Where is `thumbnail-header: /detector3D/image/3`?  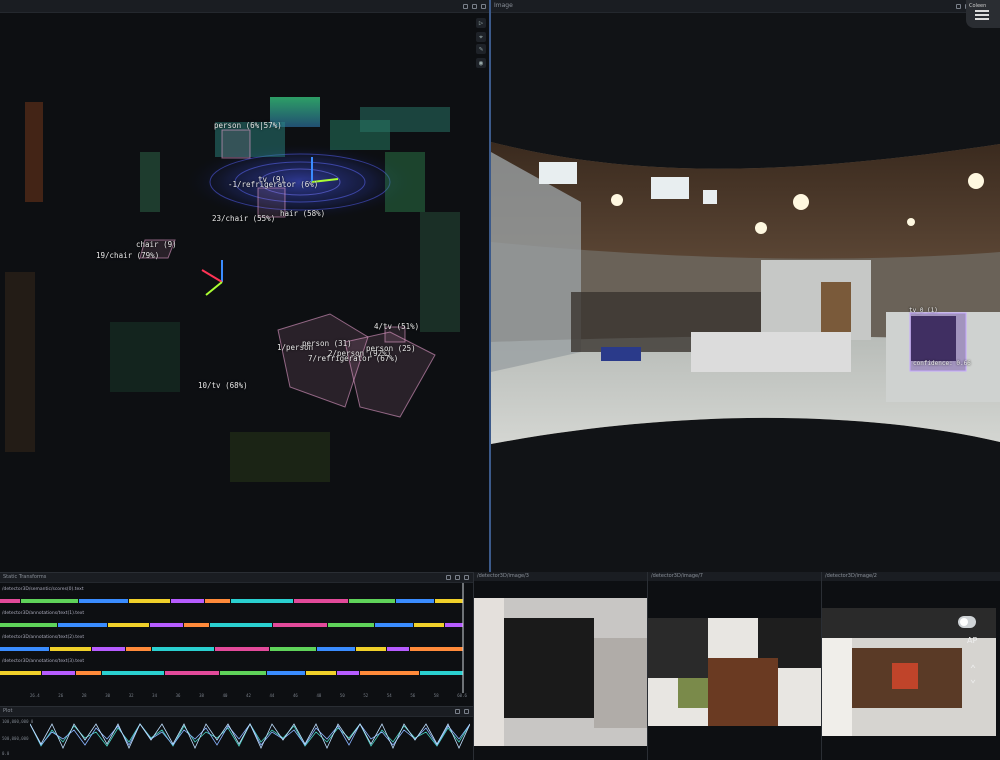 thumbnail-header: /detector3D/image/3 is located at coordinates (560, 576).